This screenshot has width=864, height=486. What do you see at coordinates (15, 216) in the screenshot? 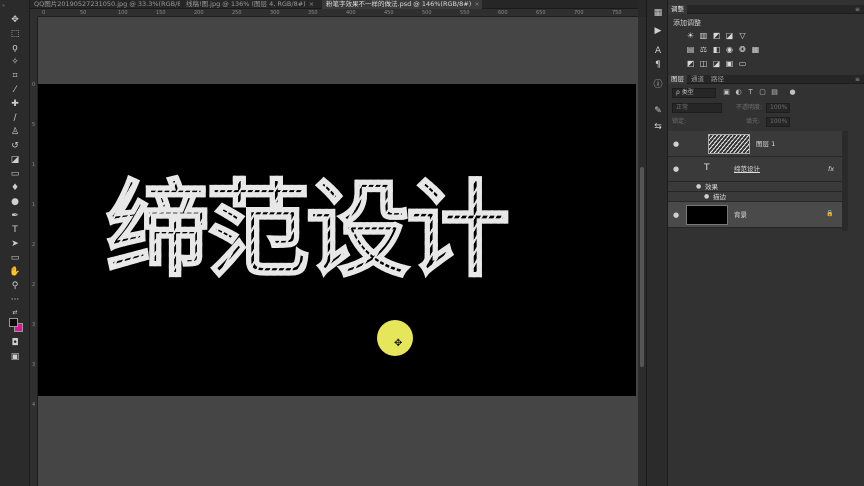
I see `pen-tool-icon: ✒` at bounding box center [15, 216].